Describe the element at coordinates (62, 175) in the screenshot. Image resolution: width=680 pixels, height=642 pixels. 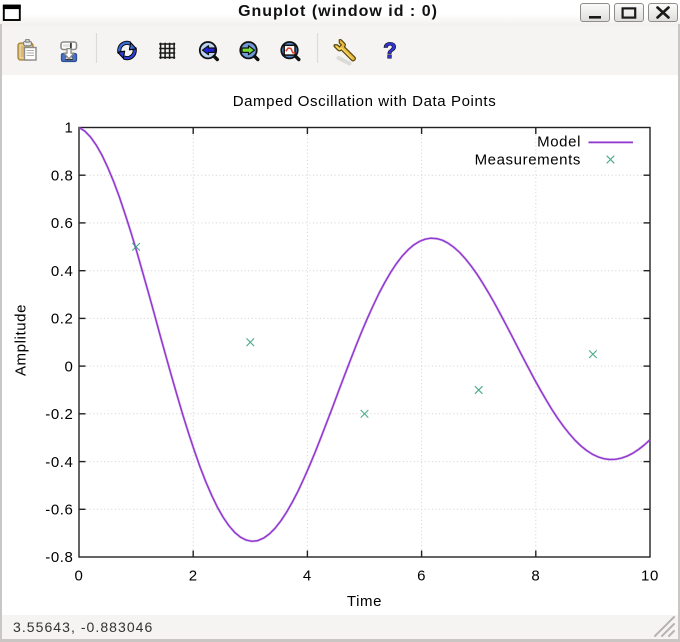
I see `svg-text: 0.8` at that location.